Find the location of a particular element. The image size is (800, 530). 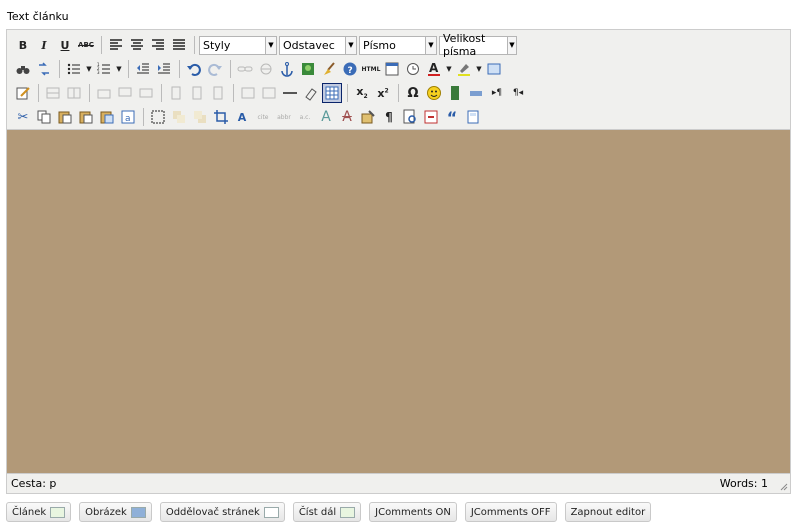

horizontal-rule-button is located at coordinates (290, 93).